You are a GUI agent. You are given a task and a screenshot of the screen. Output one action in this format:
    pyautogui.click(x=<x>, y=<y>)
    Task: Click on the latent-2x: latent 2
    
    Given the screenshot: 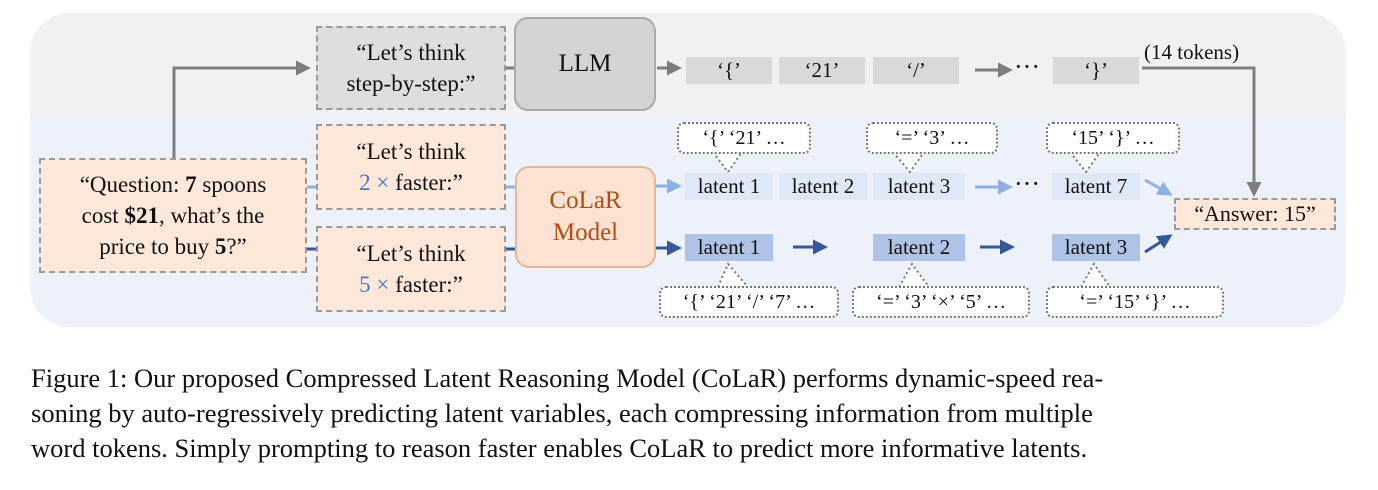 What is the action you would take?
    pyautogui.click(x=823, y=186)
    